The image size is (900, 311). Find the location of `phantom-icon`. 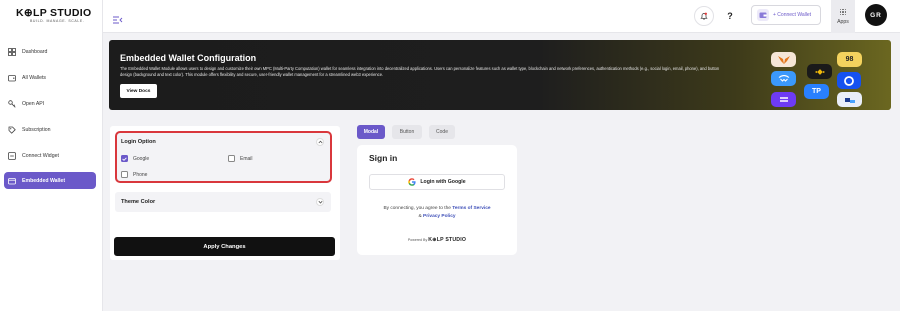

phantom-icon is located at coordinates (783, 99).